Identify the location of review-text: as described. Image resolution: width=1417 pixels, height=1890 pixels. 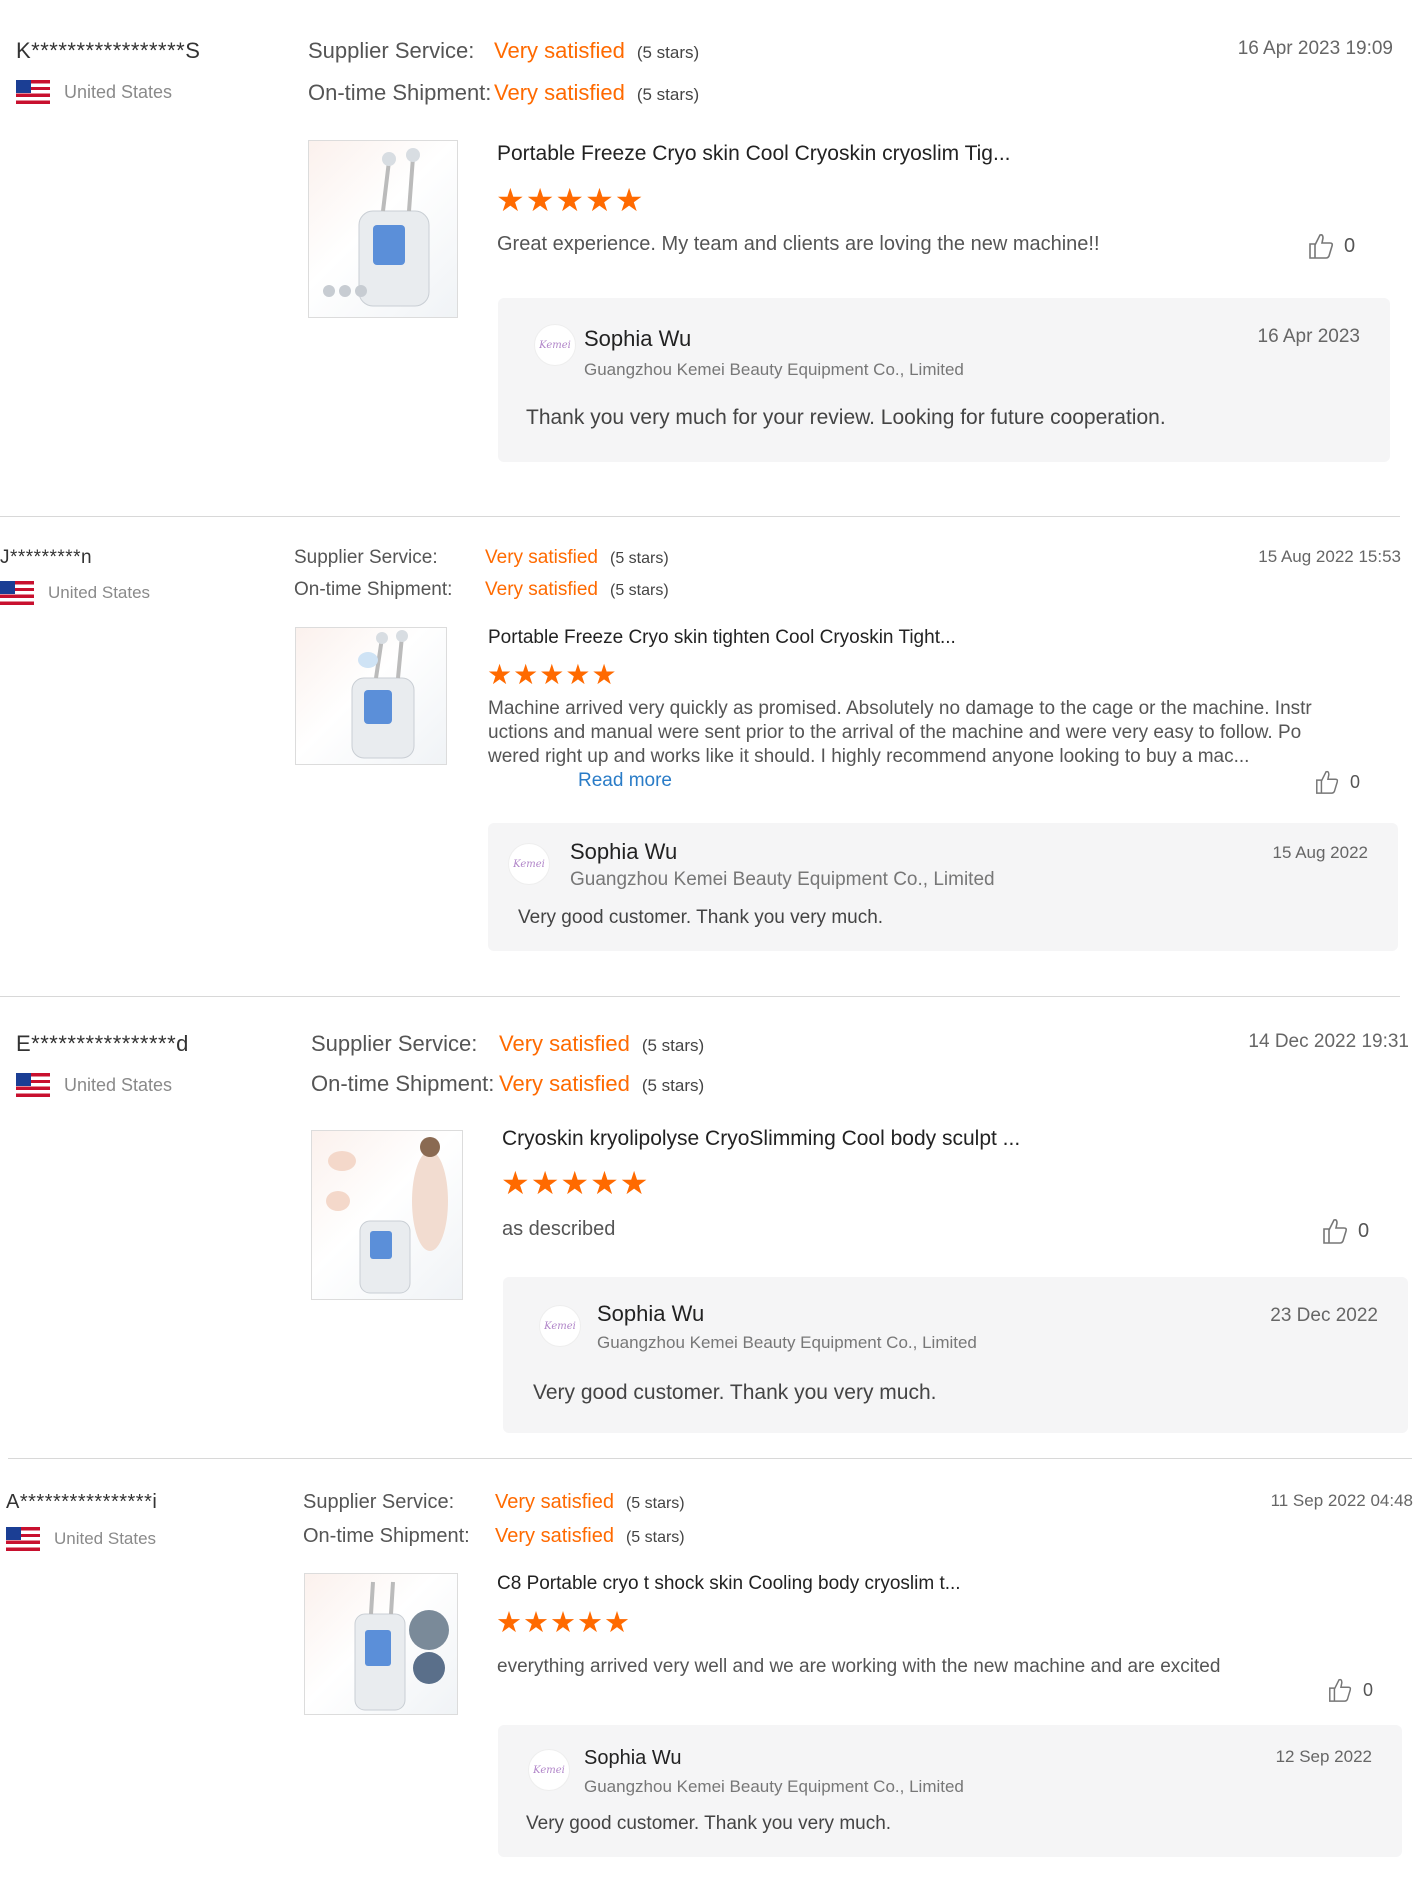
(559, 1229).